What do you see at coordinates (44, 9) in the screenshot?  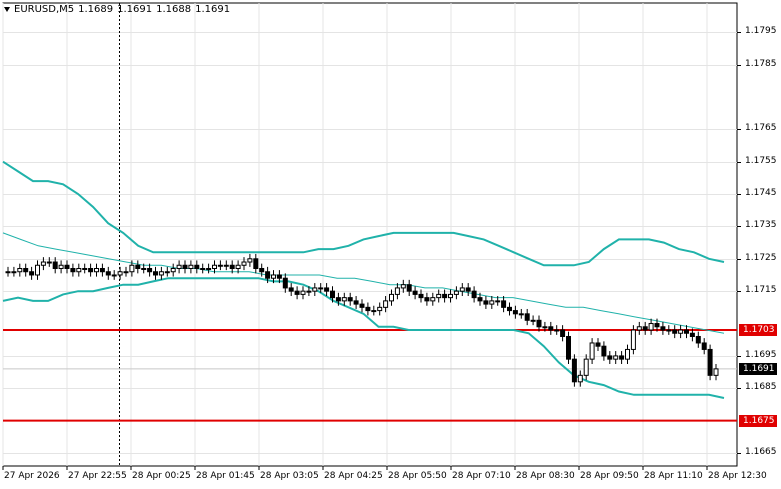 I see `symbol-label: EURUSD,M5` at bounding box center [44, 9].